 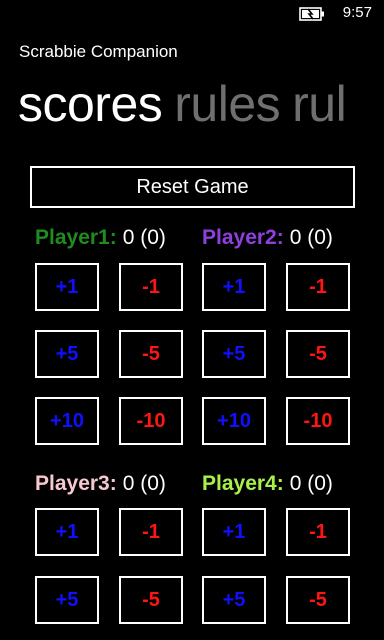 What do you see at coordinates (67, 421) in the screenshot?
I see `player1-plus10-button: +10` at bounding box center [67, 421].